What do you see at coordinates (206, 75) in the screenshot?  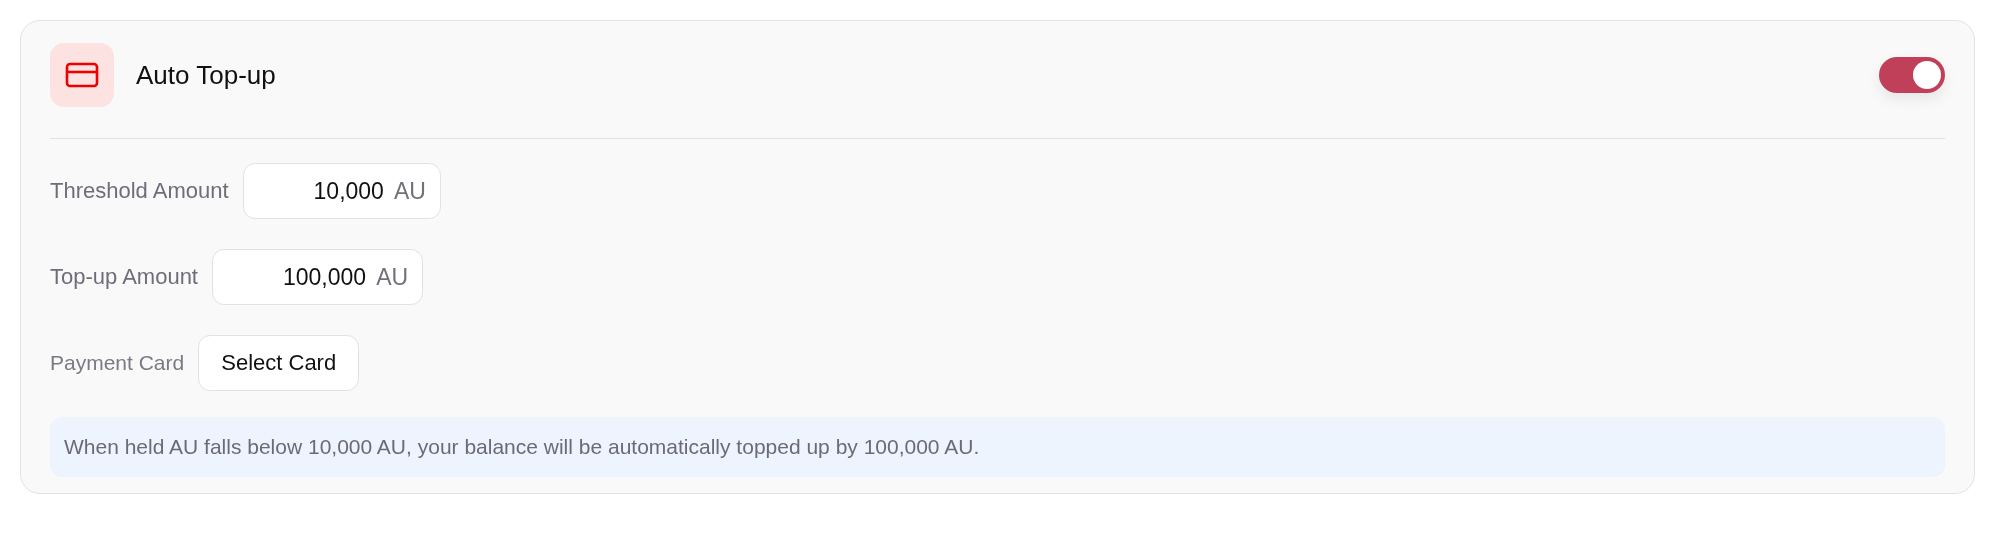 I see `card-title: Auto Top-up` at bounding box center [206, 75].